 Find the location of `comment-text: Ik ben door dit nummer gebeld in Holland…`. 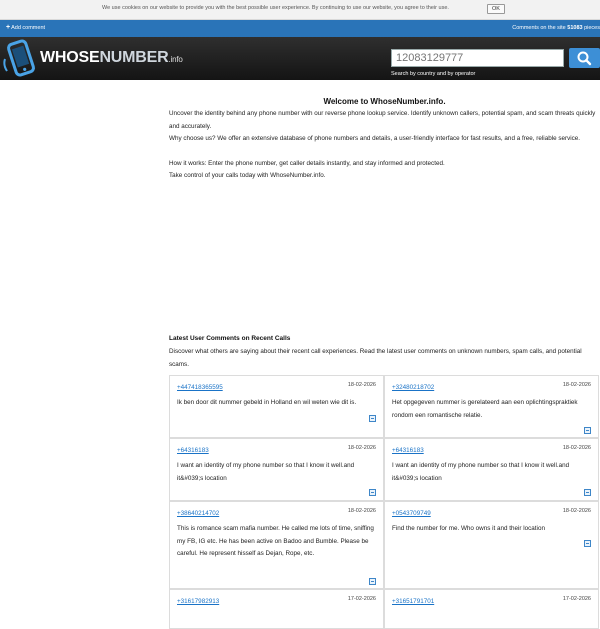

comment-text: Ik ben door dit nummer gebeld in Holland… is located at coordinates (267, 402).